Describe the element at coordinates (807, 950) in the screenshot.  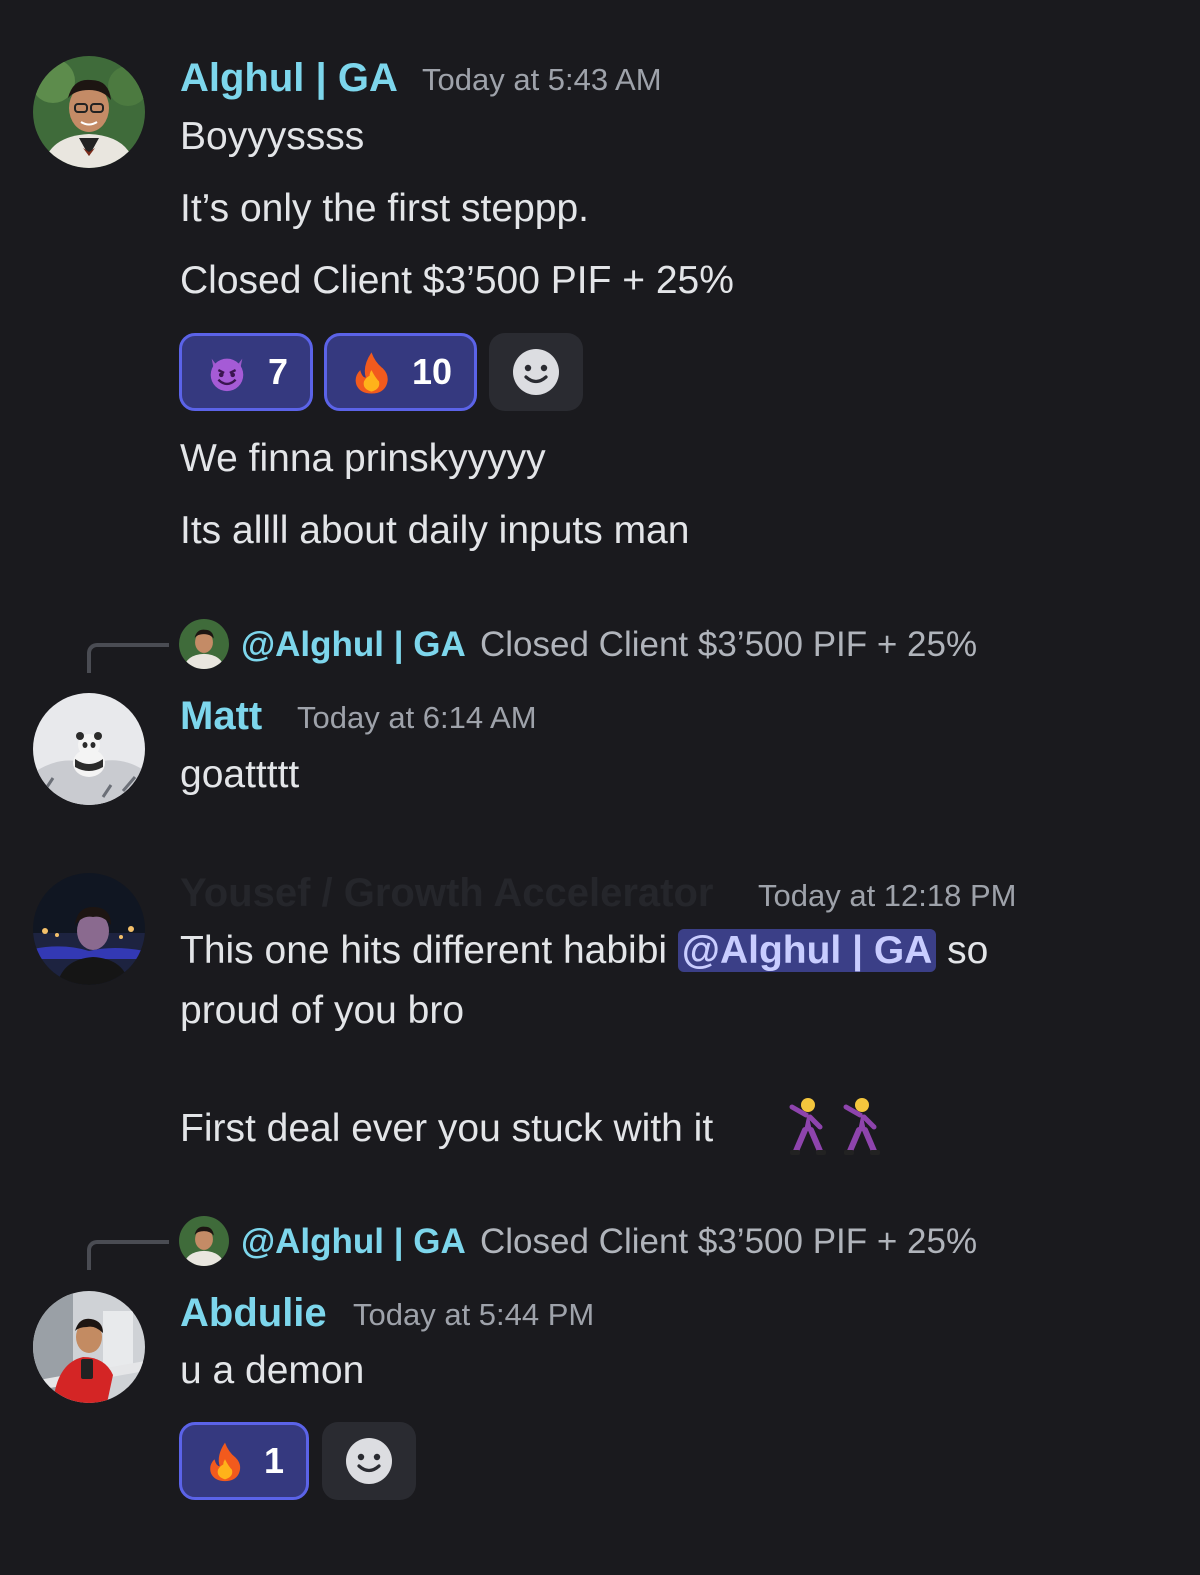
I see `user-mention: @Alghul | GA` at that location.